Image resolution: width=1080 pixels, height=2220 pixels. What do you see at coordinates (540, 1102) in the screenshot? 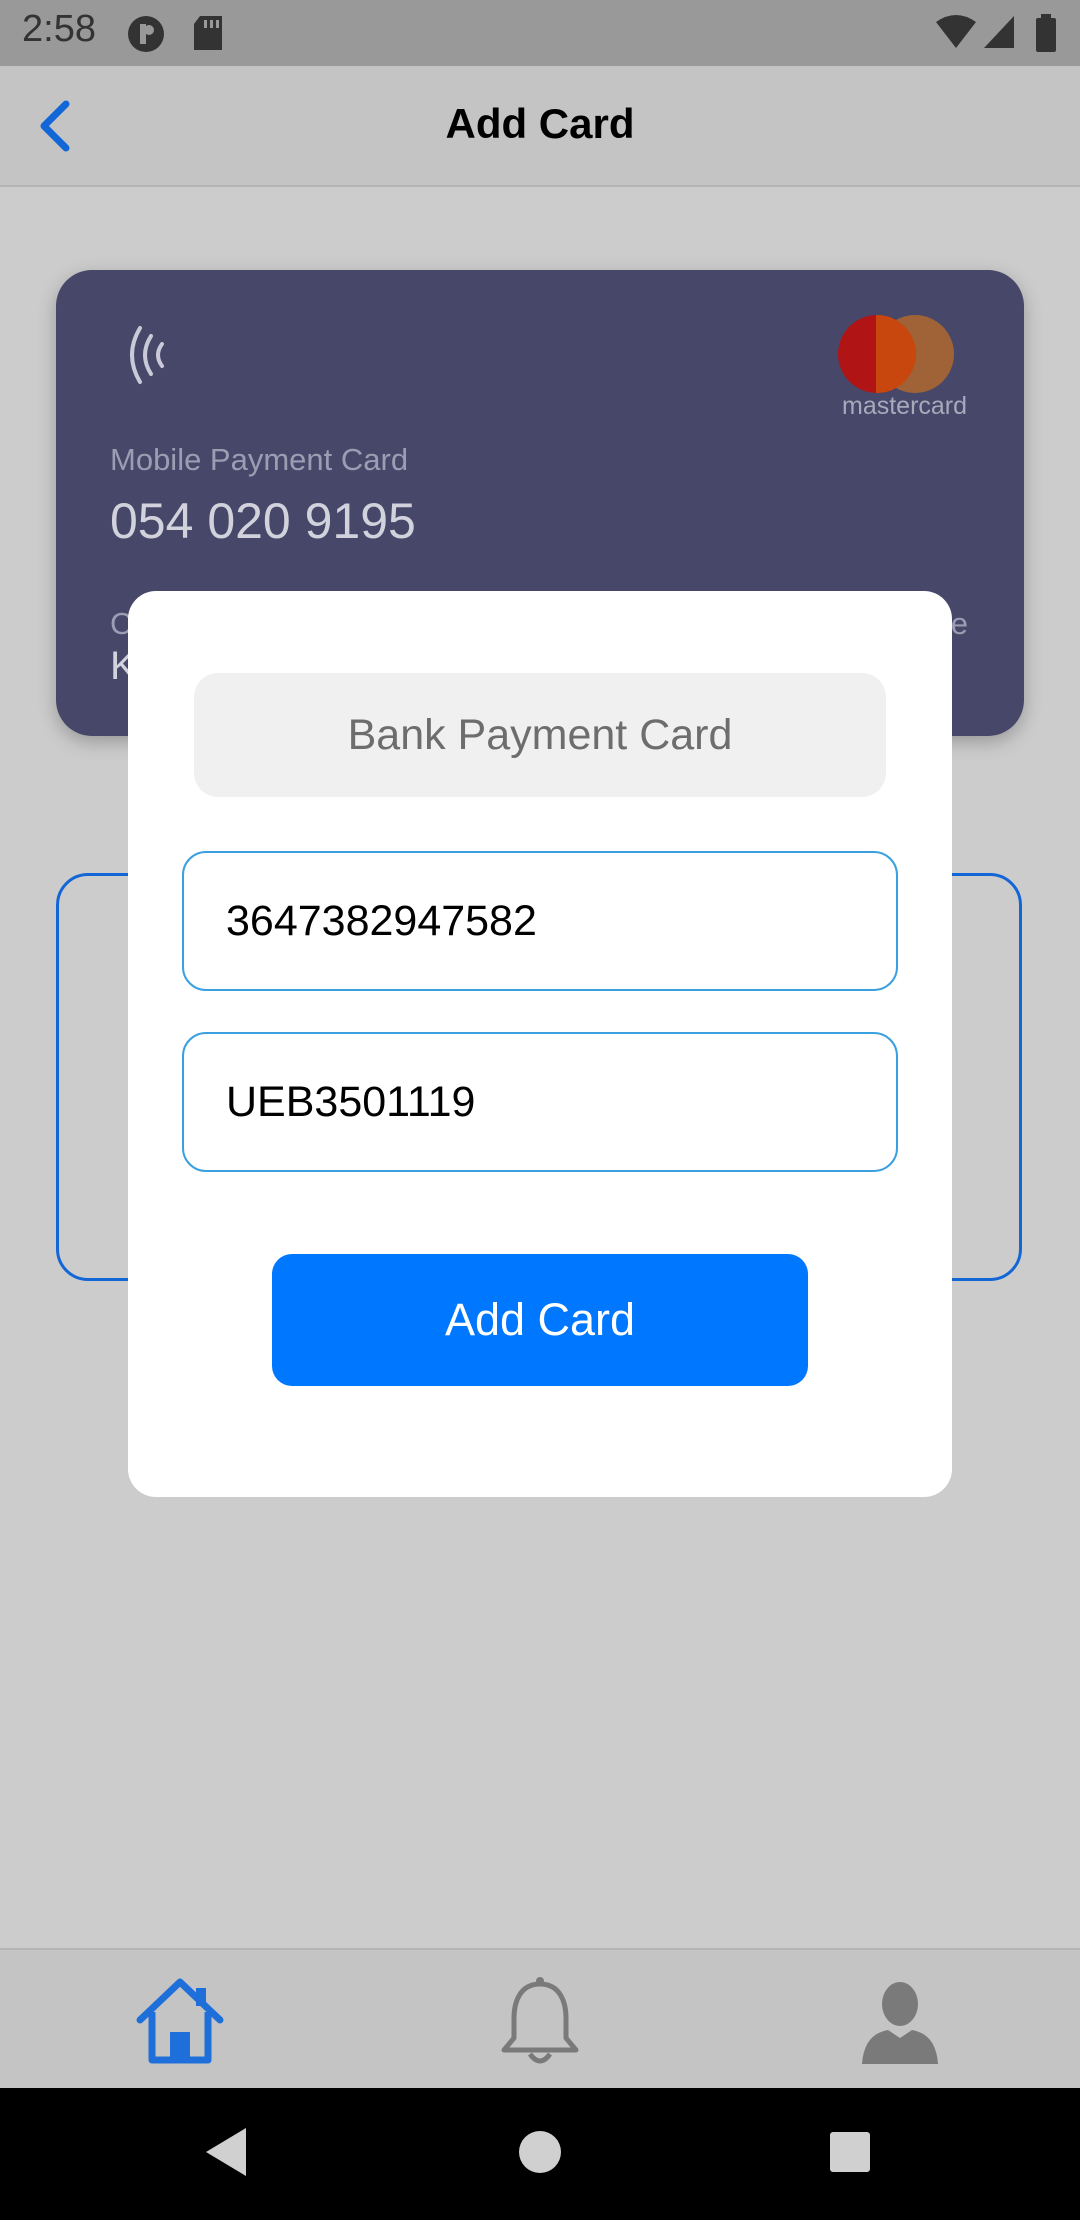
I see `card-code-input` at bounding box center [540, 1102].